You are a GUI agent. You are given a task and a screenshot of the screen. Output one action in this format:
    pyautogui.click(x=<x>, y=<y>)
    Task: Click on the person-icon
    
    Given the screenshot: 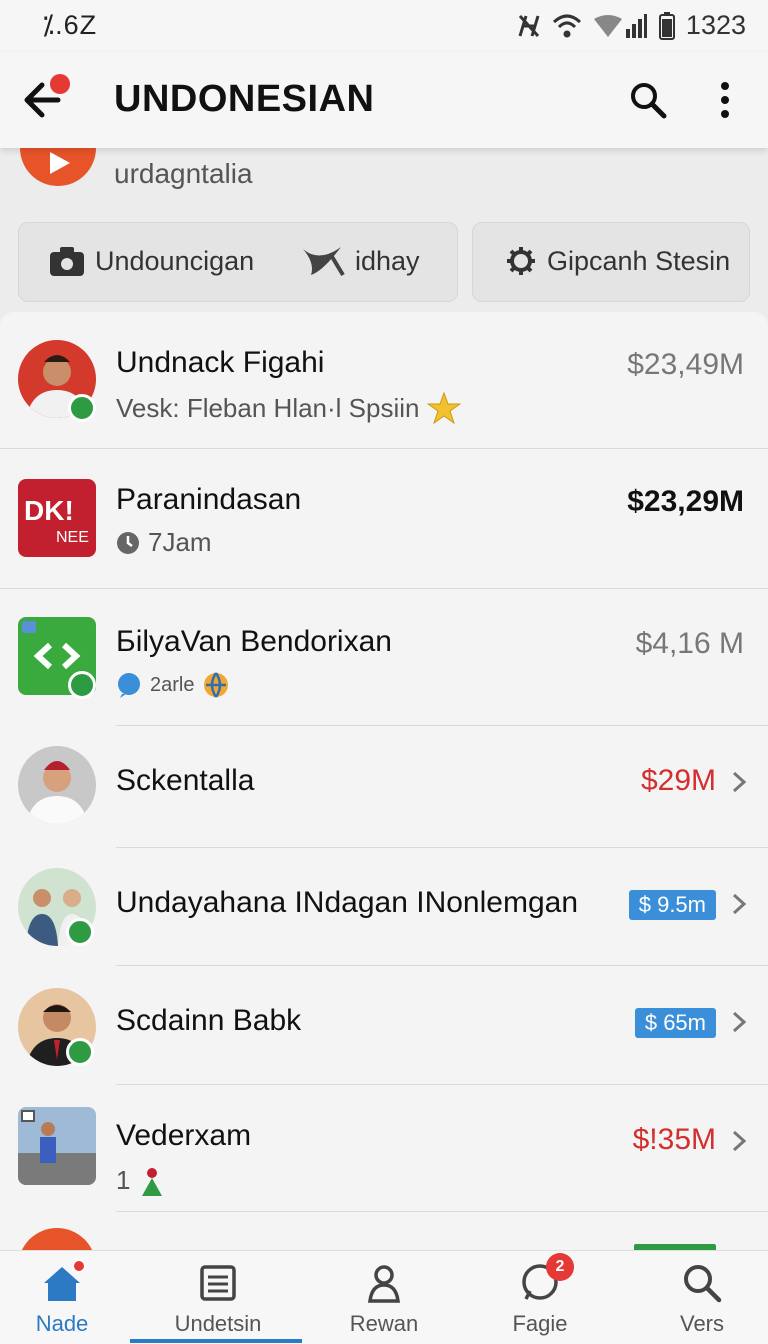 What is the action you would take?
    pyautogui.click(x=384, y=1284)
    